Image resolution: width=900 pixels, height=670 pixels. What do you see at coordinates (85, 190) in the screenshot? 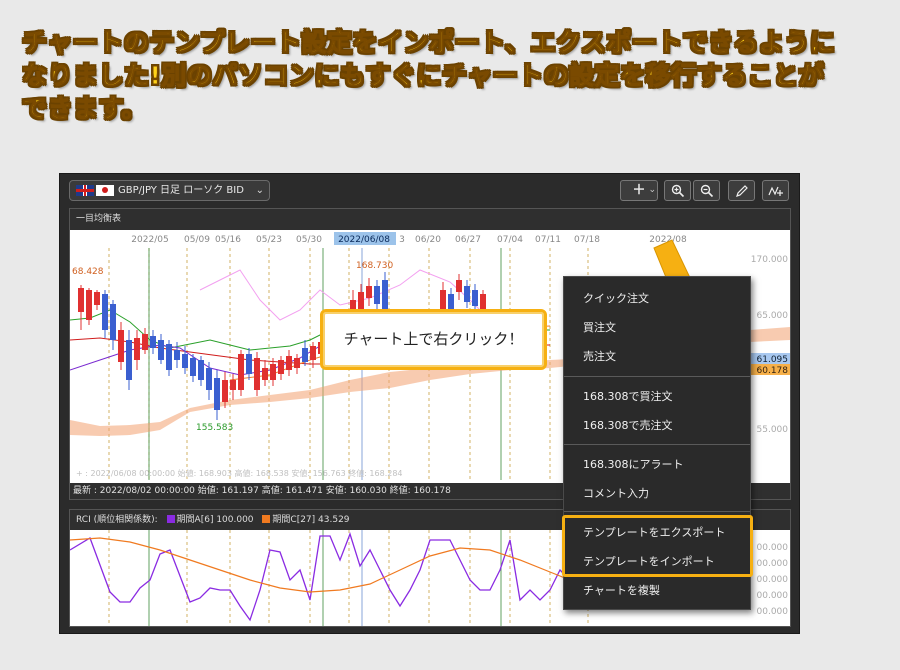
I see `uk-flag-icon` at bounding box center [85, 190].